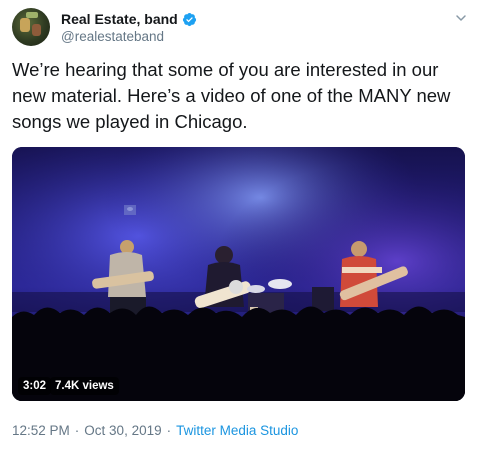 The height and width of the screenshot is (451, 479). What do you see at coordinates (237, 430) in the screenshot?
I see `tweet-source-link: Twitter Media Studio` at bounding box center [237, 430].